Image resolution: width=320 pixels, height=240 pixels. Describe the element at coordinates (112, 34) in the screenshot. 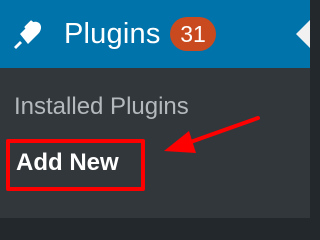

I see `plugins-menu-title: Plugins` at that location.